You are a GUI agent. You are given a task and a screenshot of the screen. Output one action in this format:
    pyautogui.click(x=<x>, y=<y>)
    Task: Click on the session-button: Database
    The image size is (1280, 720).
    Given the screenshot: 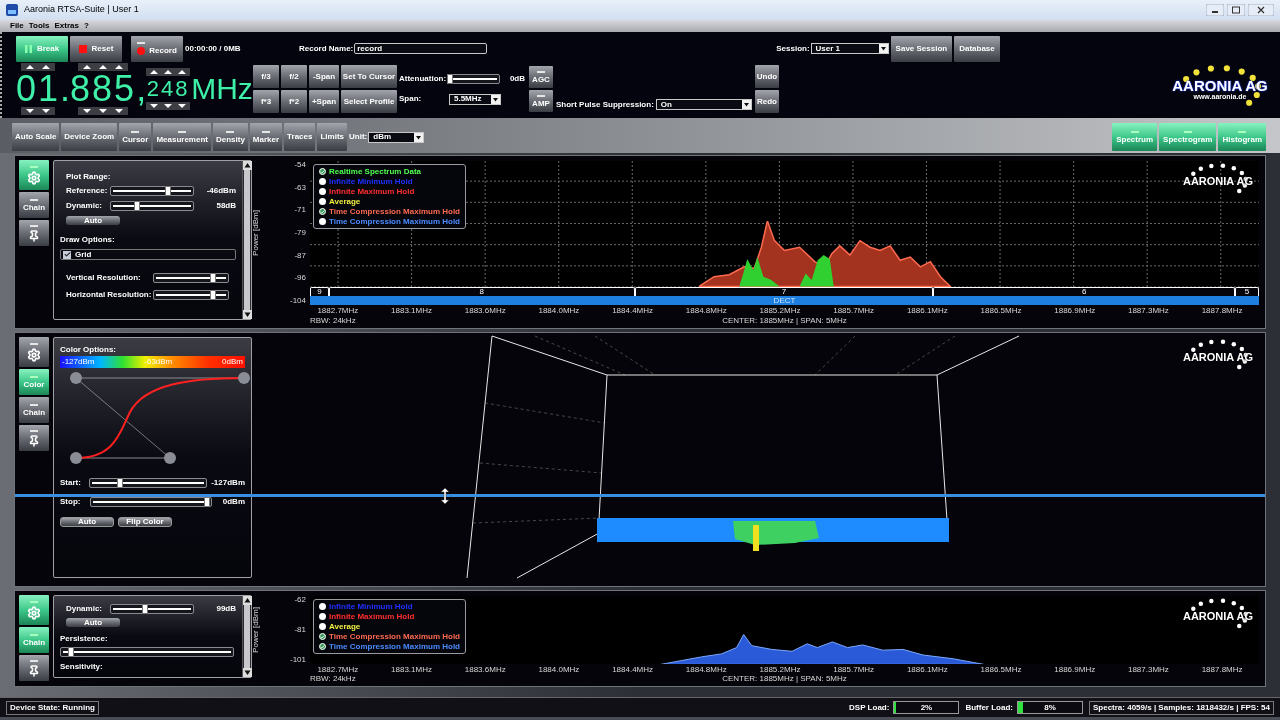 What is the action you would take?
    pyautogui.click(x=977, y=48)
    